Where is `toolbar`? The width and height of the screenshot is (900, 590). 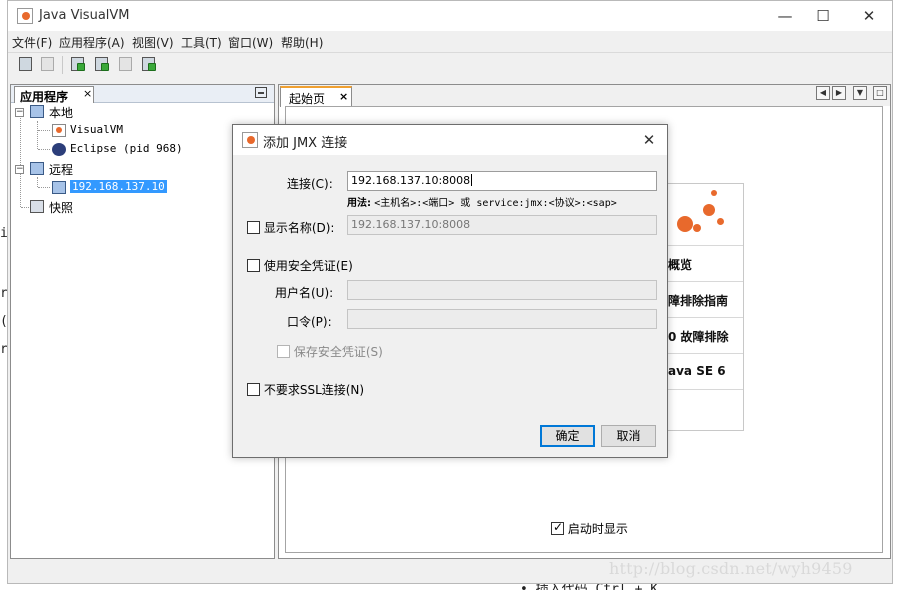
toolbar is located at coordinates (450, 64).